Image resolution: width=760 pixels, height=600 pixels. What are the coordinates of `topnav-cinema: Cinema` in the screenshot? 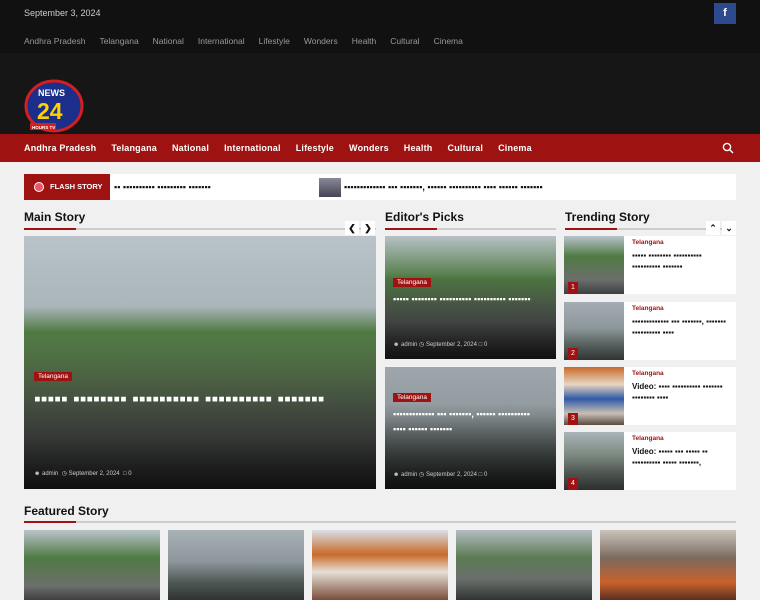 It's located at (448, 41).